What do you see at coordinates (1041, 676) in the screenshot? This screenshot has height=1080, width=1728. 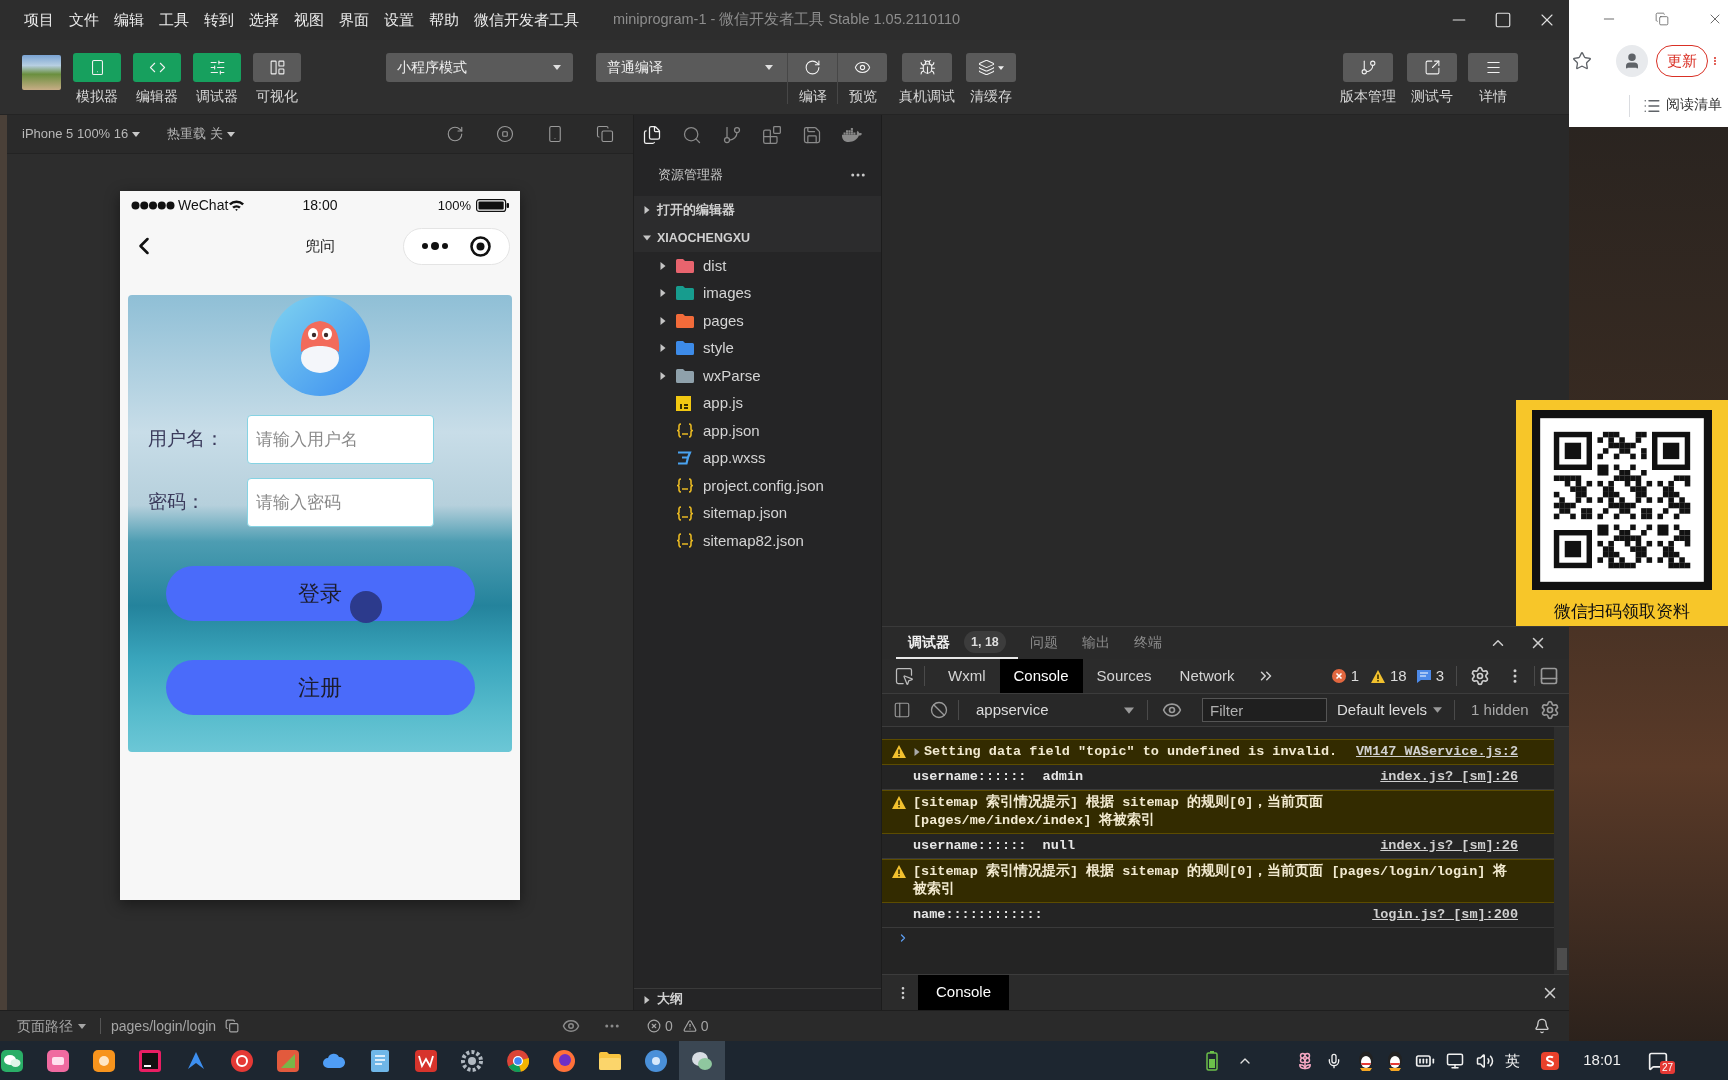 I see `devtools-tab: Console` at bounding box center [1041, 676].